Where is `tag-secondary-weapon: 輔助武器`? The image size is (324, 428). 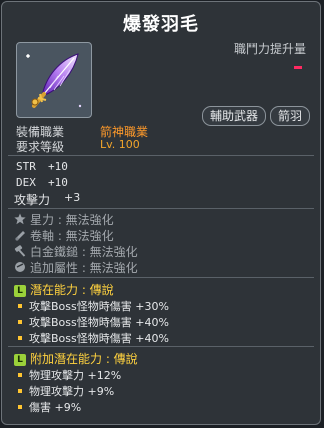 tag-secondary-weapon: 輔助武器 is located at coordinates (234, 116).